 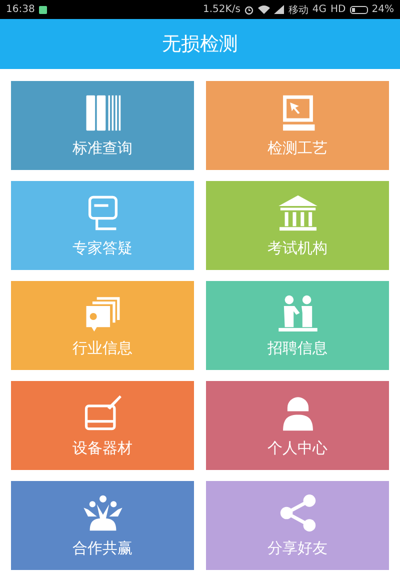 What do you see at coordinates (102, 125) in the screenshot?
I see `menu-tile: 标准查询` at bounding box center [102, 125].